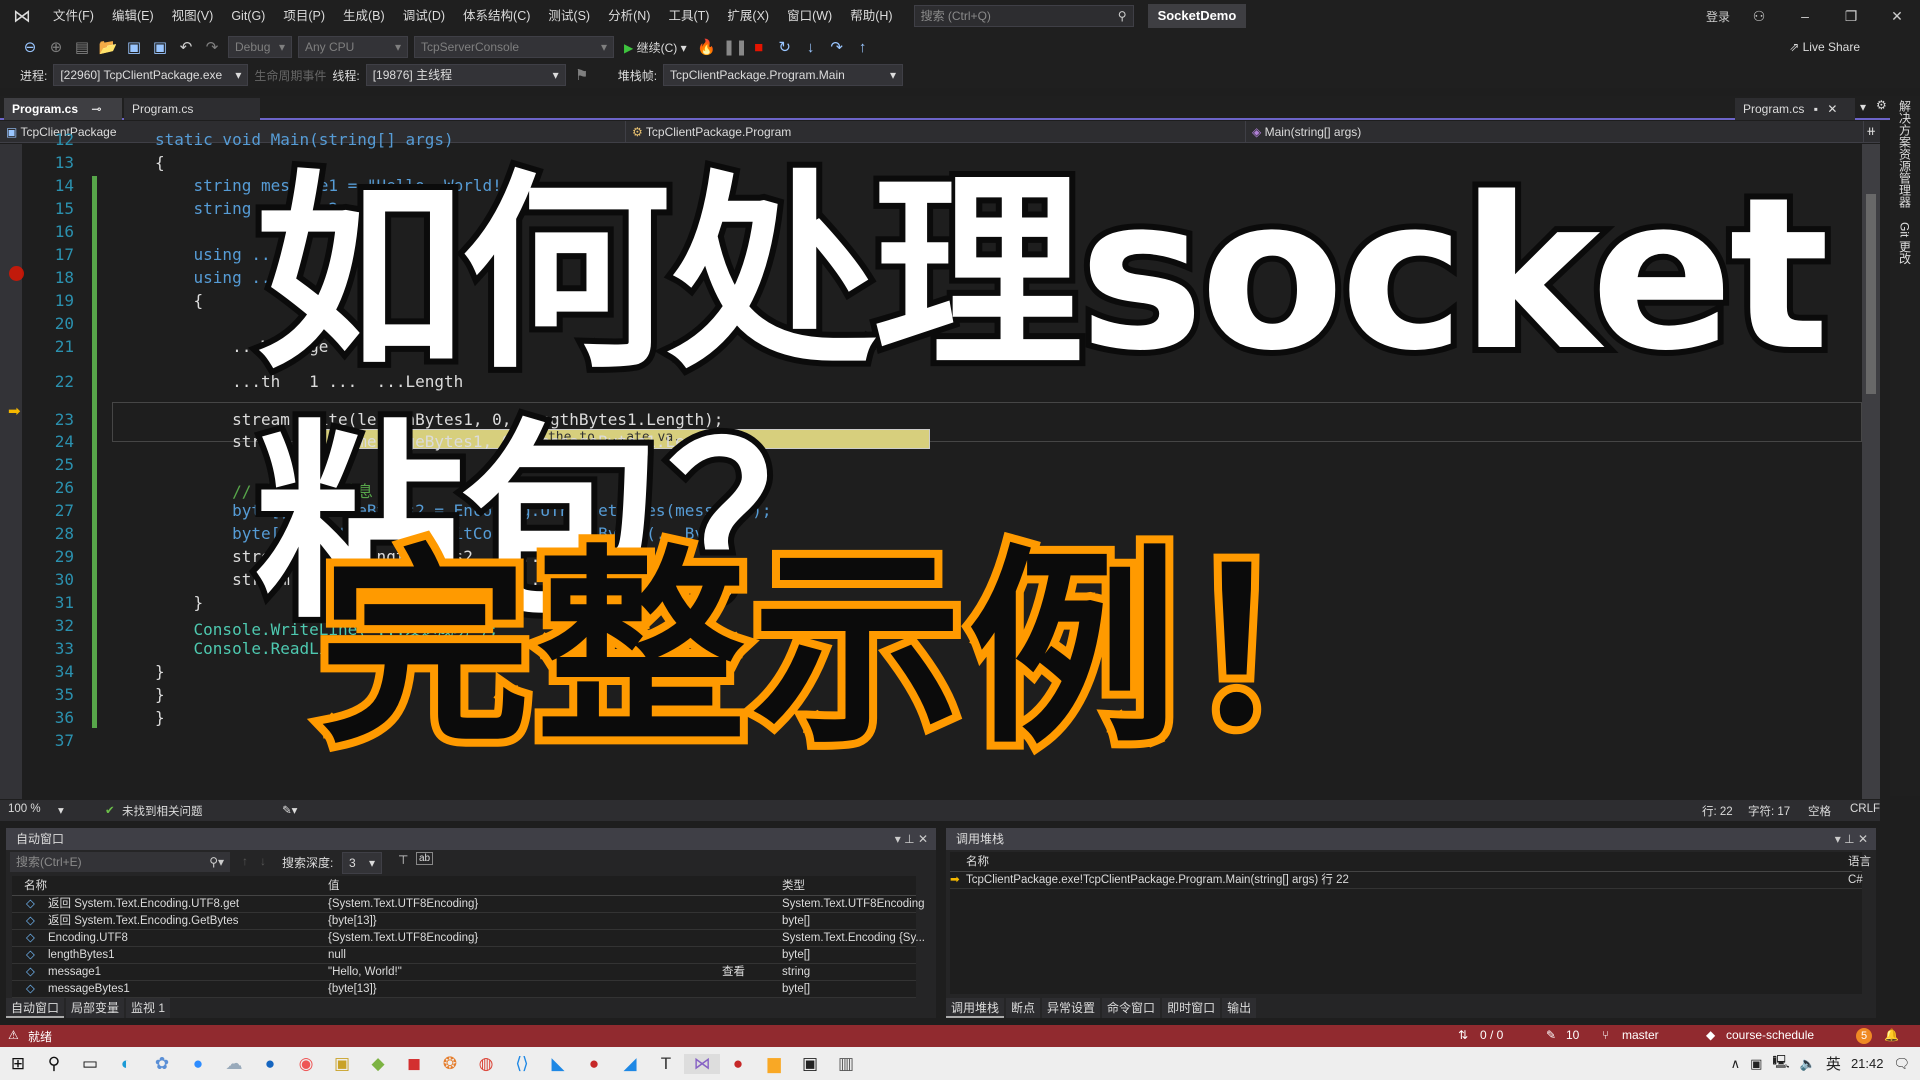 Image resolution: width=1920 pixels, height=1080 pixels. Describe the element at coordinates (82, 47) in the screenshot. I see `new-item-icon: ▤` at that location.